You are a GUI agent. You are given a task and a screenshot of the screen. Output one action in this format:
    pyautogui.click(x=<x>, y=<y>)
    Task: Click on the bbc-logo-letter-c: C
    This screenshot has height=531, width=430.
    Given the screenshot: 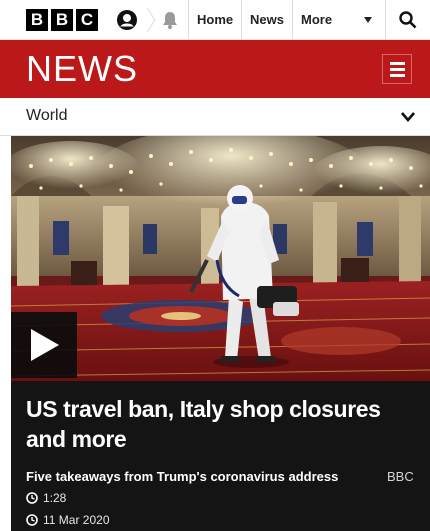 What is the action you would take?
    pyautogui.click(x=87, y=20)
    